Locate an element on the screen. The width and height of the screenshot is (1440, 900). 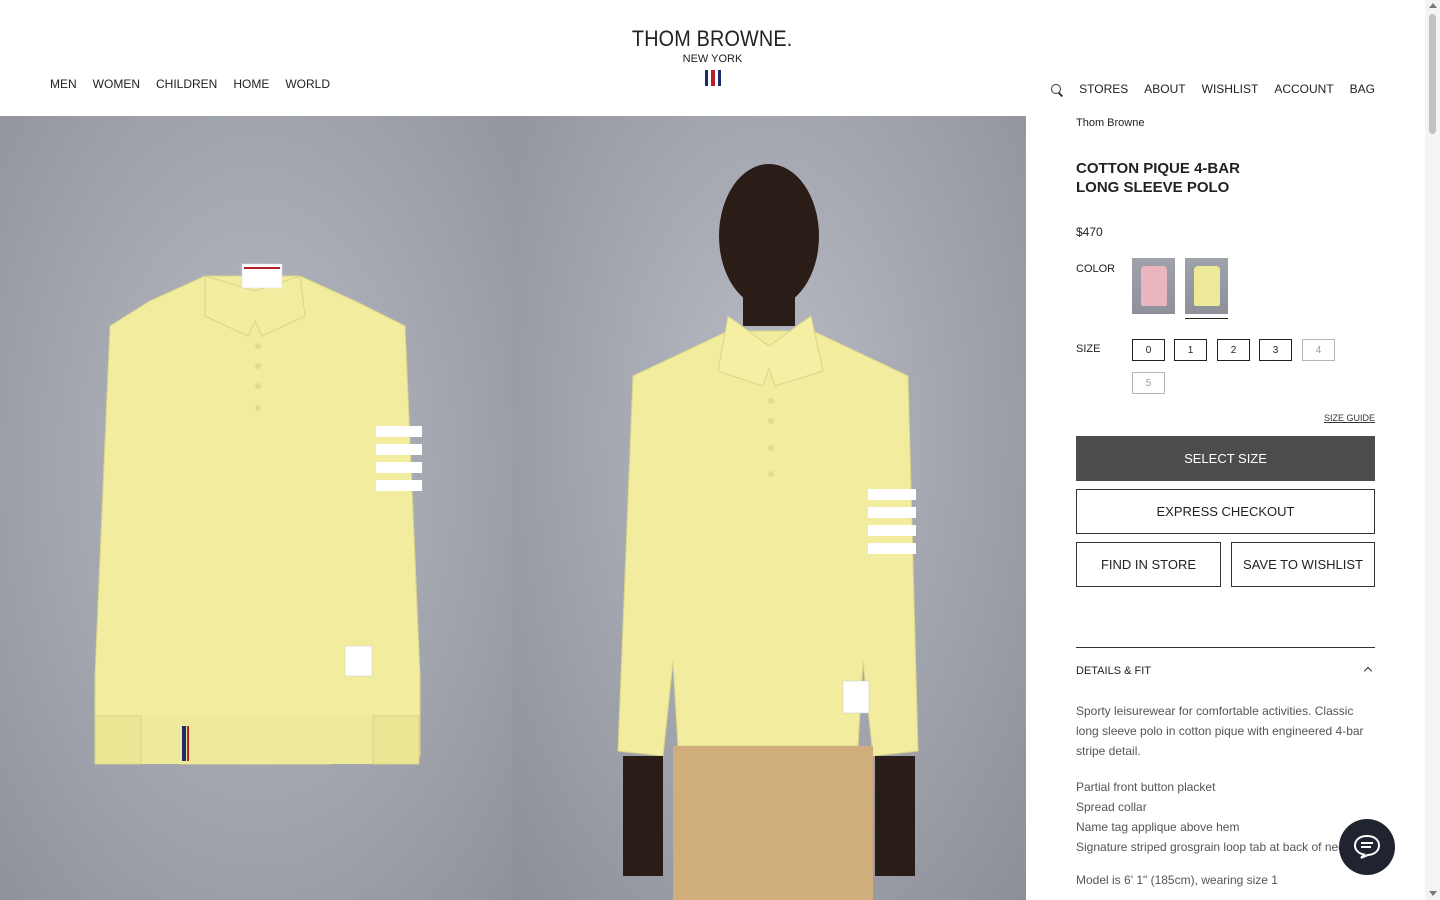
logo-wordmark: THOM BROWNE. is located at coordinates (712, 38).